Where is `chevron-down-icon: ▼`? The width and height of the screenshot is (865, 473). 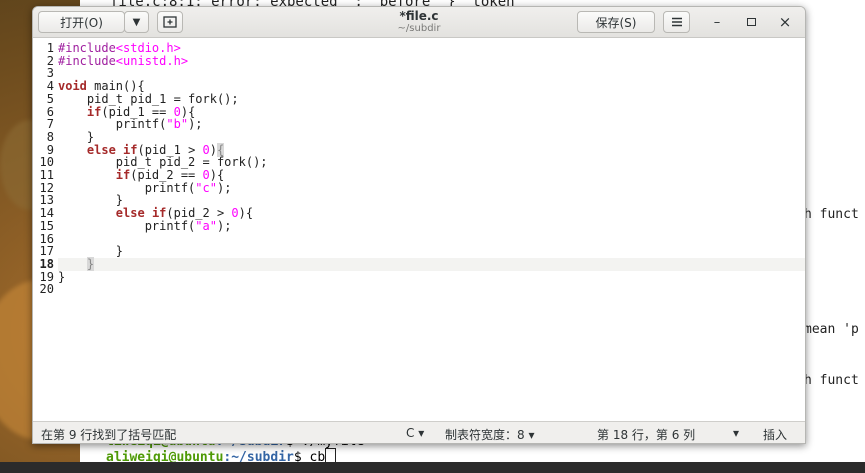
chevron-down-icon: ▼ is located at coordinates (136, 22).